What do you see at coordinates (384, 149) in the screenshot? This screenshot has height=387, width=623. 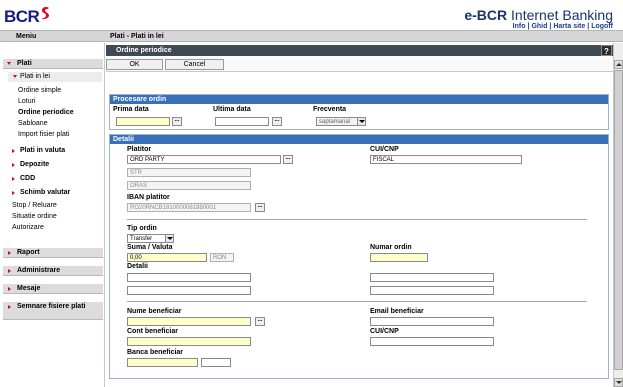 I see `label-cui-cnp: CUI/CNP` at bounding box center [384, 149].